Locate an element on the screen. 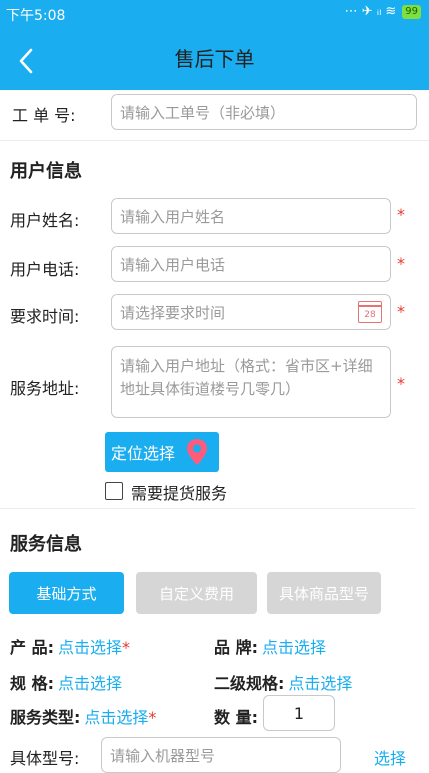  pickup-service-label: 需要提货服务 is located at coordinates (179, 493).